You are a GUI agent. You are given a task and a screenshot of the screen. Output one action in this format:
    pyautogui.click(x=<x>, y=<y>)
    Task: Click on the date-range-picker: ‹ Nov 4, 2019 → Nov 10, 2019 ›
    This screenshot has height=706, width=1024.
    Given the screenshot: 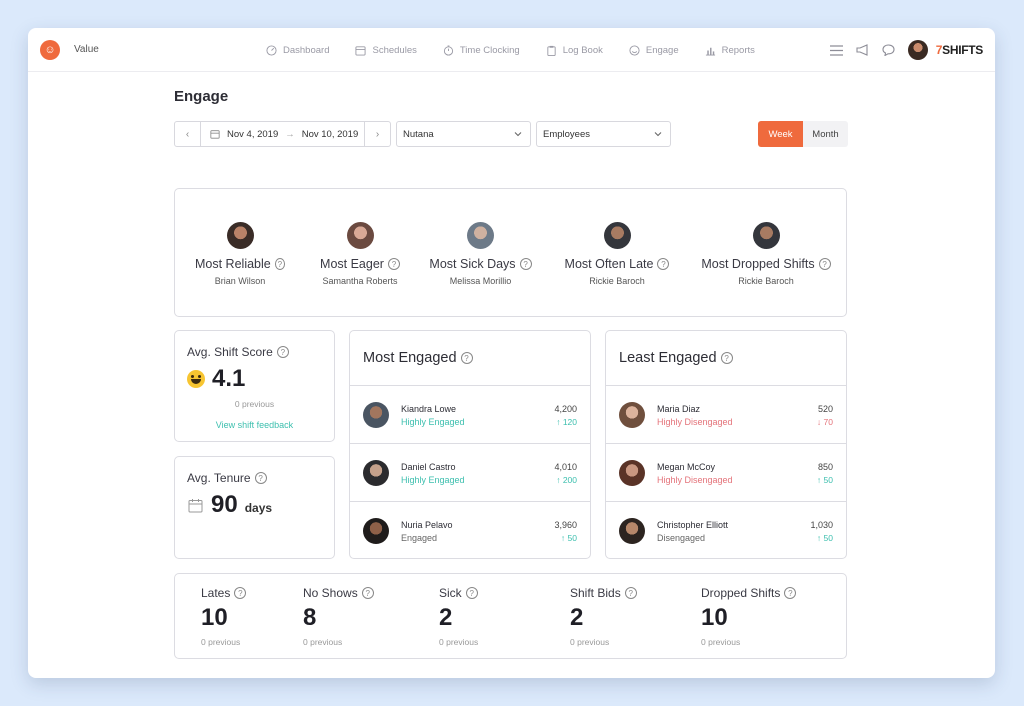 What is the action you would take?
    pyautogui.click(x=282, y=134)
    